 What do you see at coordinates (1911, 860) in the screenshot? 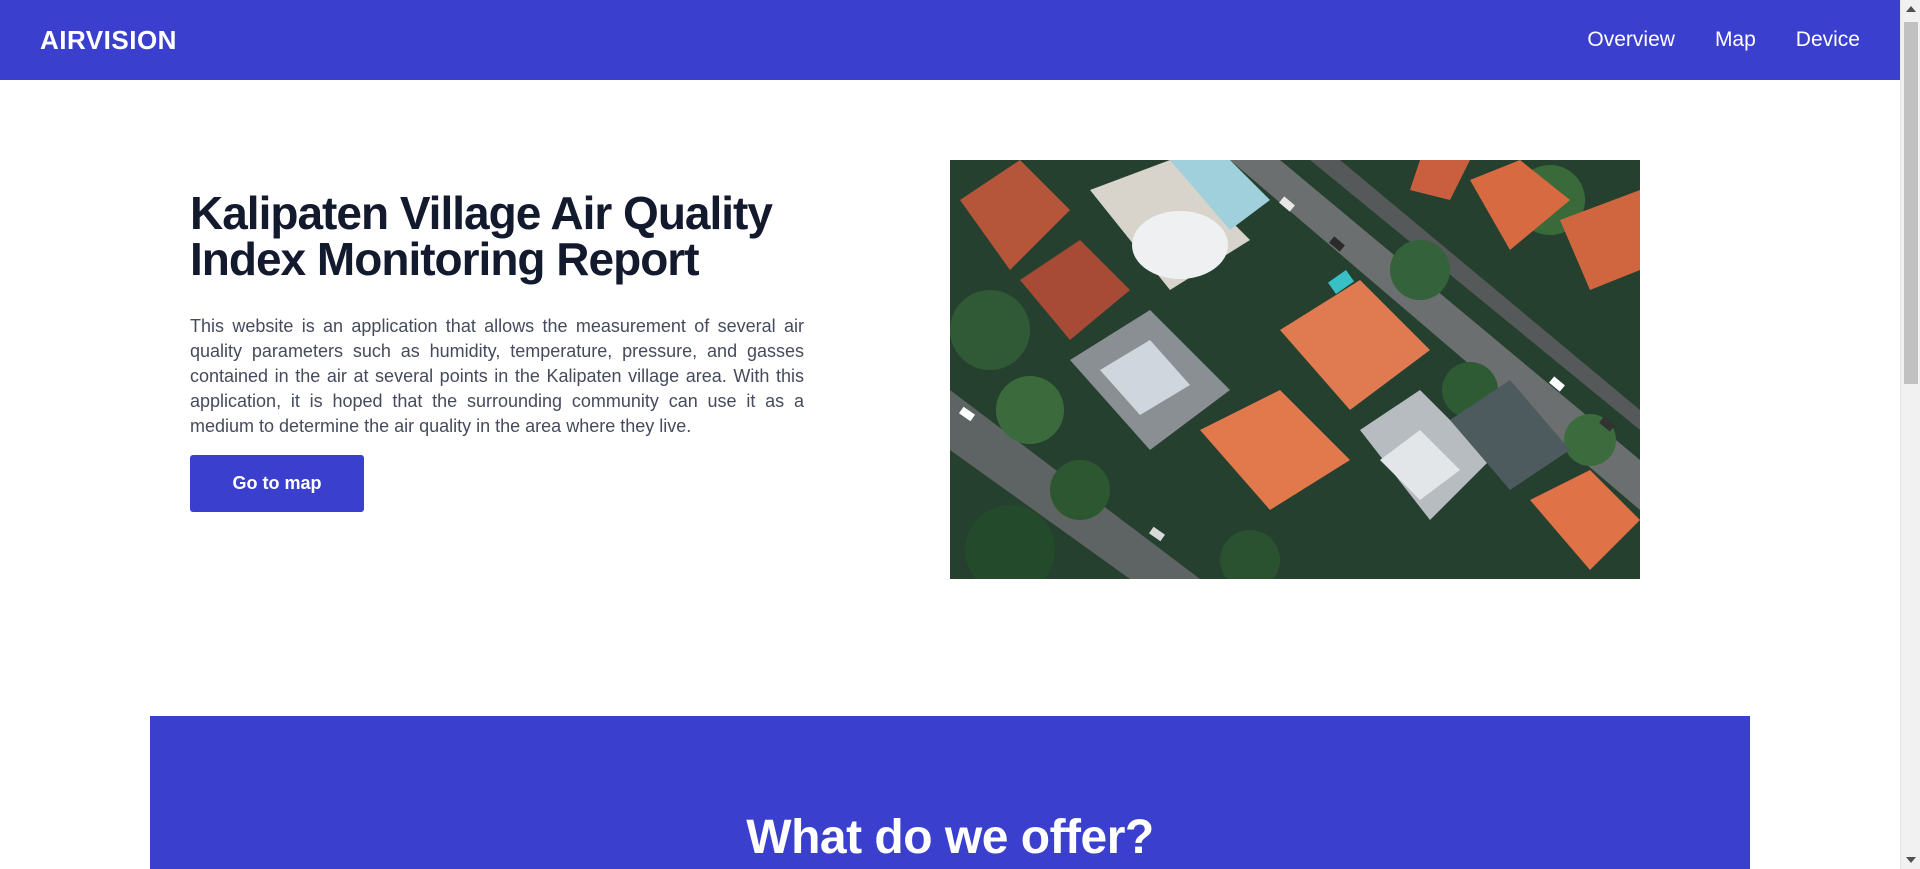
I see `scroll-down-arrow-icon` at bounding box center [1911, 860].